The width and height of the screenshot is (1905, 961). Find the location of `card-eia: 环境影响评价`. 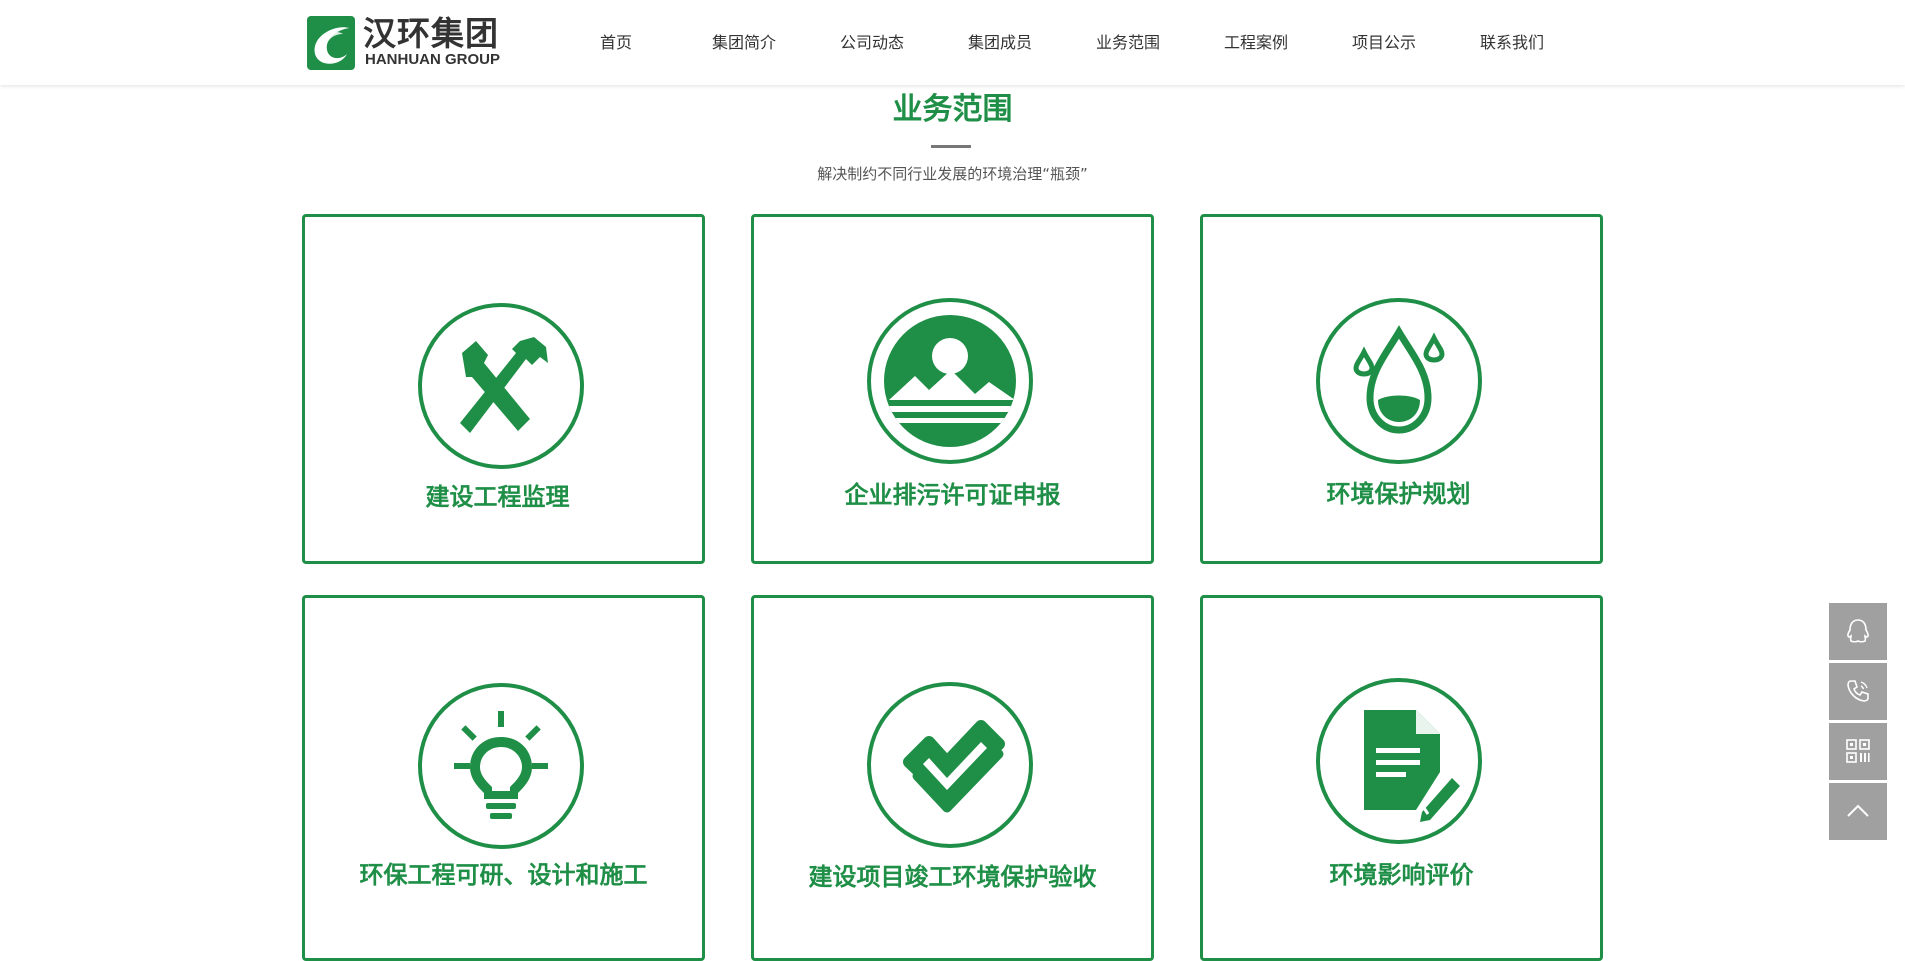

card-eia: 环境影响评价 is located at coordinates (1401, 778).